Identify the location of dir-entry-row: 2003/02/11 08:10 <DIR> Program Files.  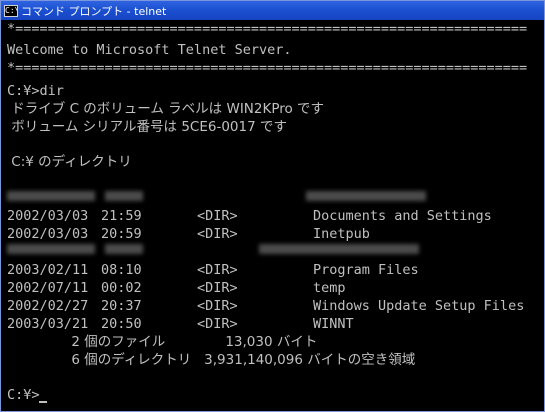
(271, 270).